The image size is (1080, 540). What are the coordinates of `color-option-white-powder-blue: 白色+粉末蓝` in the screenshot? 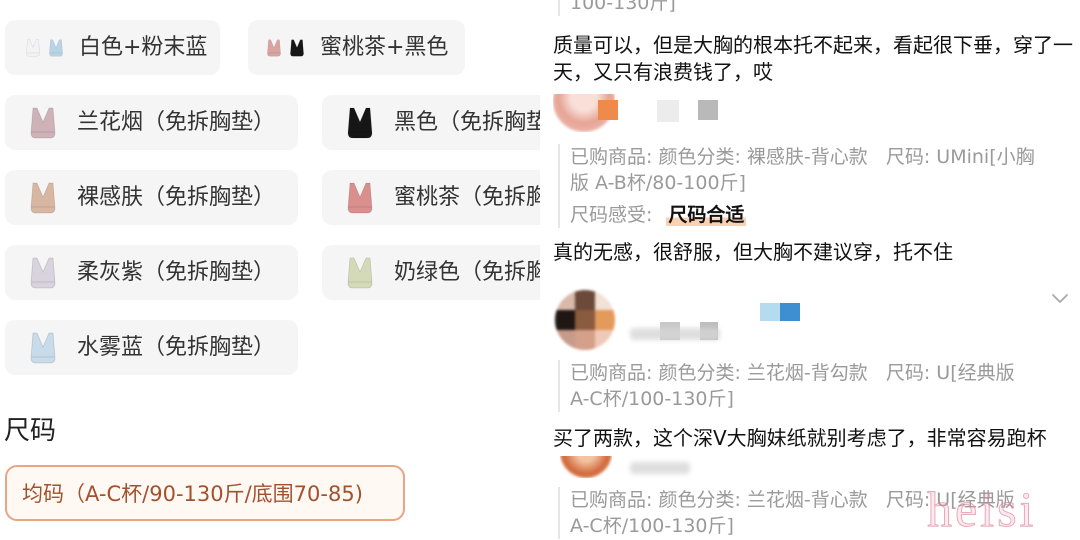 It's located at (112, 47).